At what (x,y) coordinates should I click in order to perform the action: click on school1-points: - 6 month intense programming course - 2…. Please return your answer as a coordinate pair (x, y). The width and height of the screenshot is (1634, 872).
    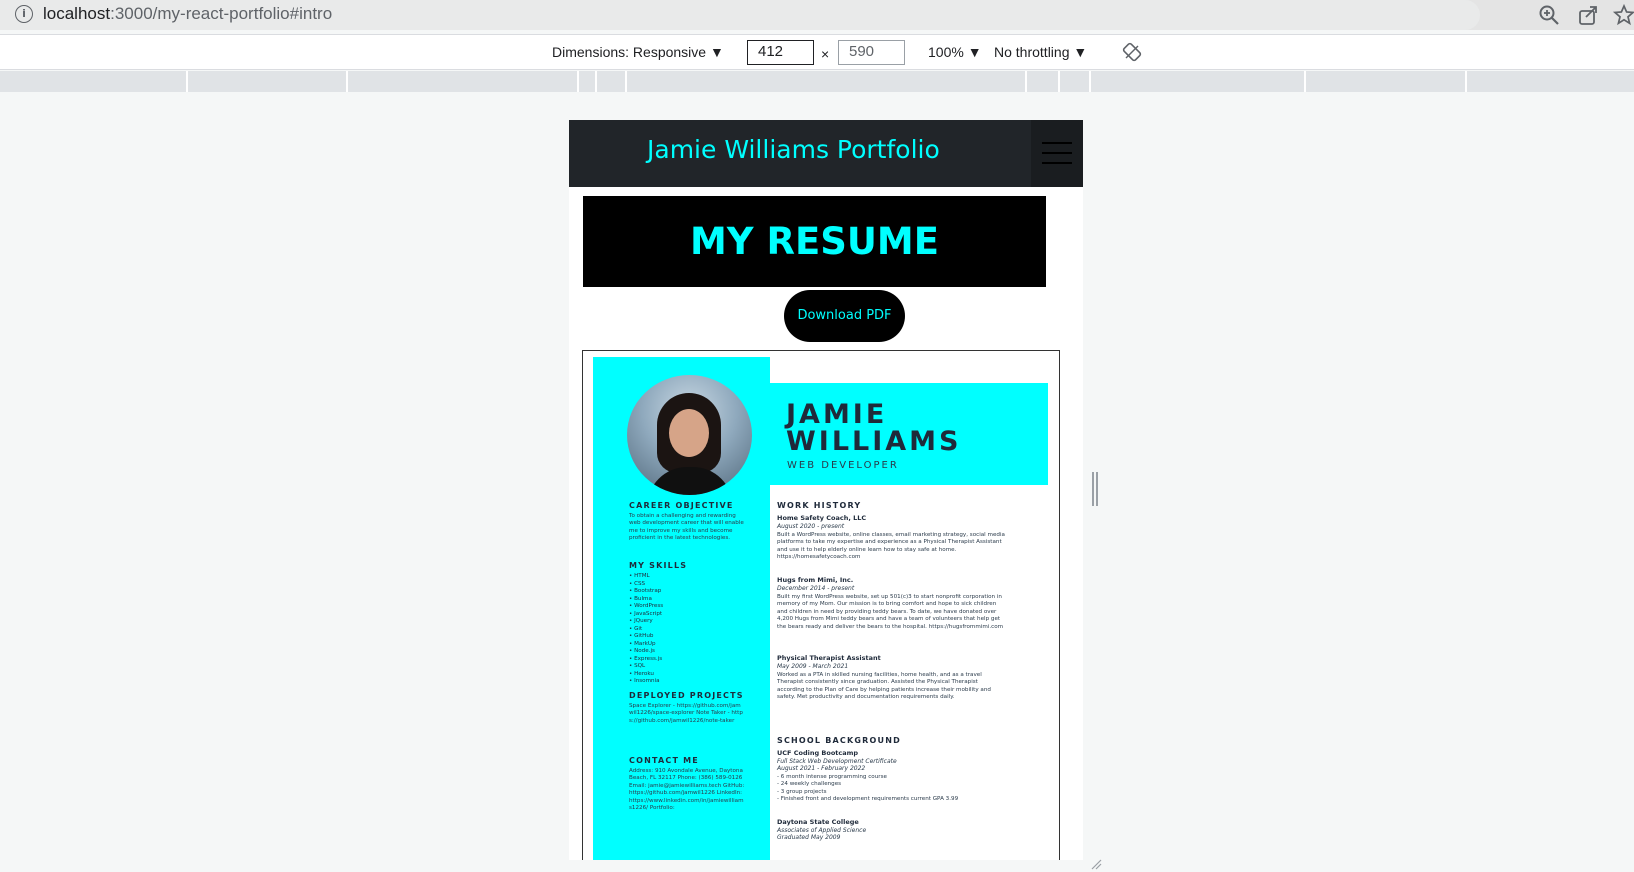
    Looking at the image, I should click on (892, 789).